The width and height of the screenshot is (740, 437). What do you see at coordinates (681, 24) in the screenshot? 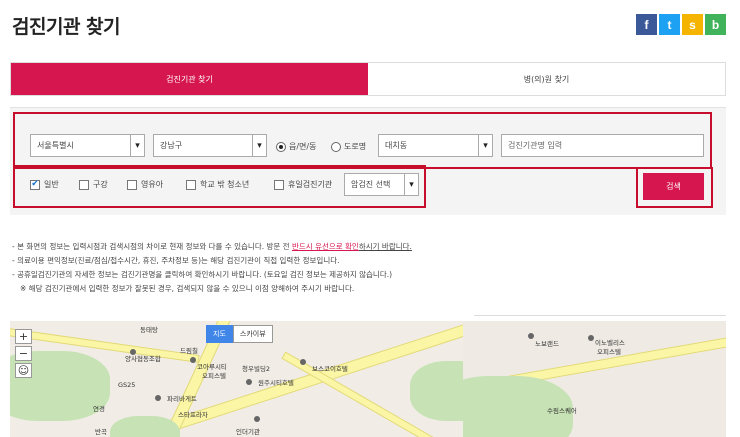
I see `share-buttons: f t s b` at bounding box center [681, 24].